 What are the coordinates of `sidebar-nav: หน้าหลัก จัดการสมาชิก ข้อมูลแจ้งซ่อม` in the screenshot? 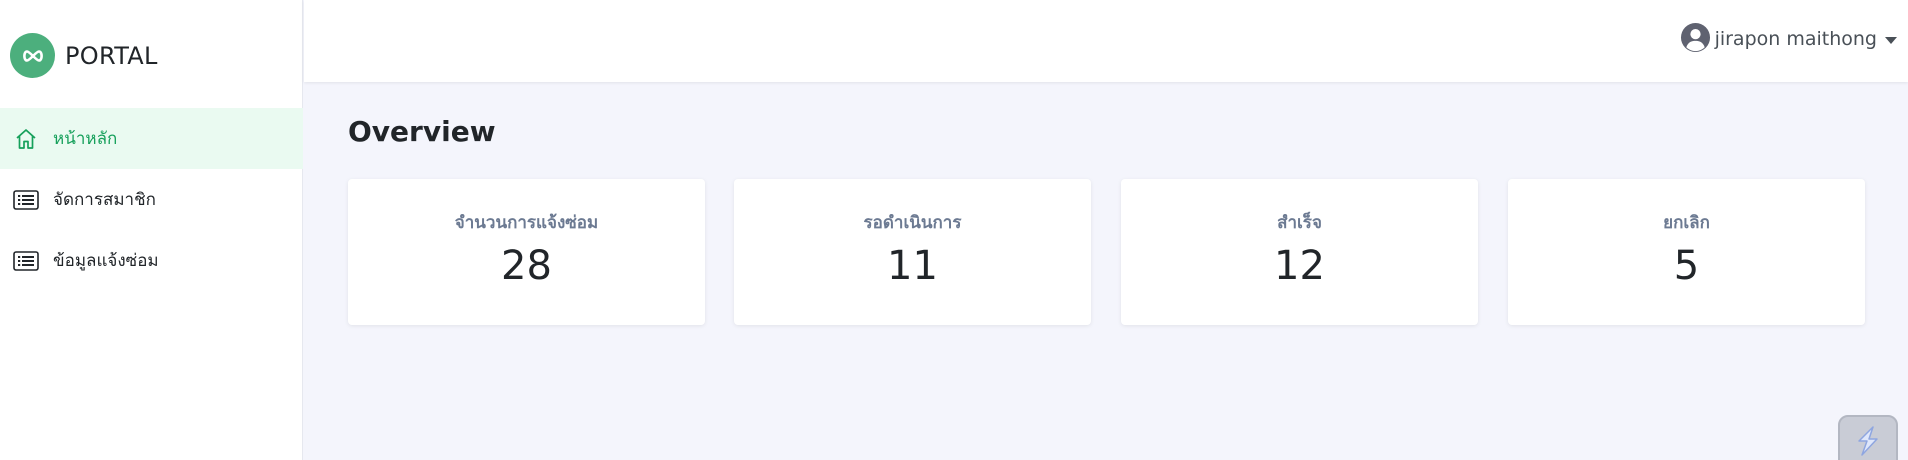 It's located at (151, 199).